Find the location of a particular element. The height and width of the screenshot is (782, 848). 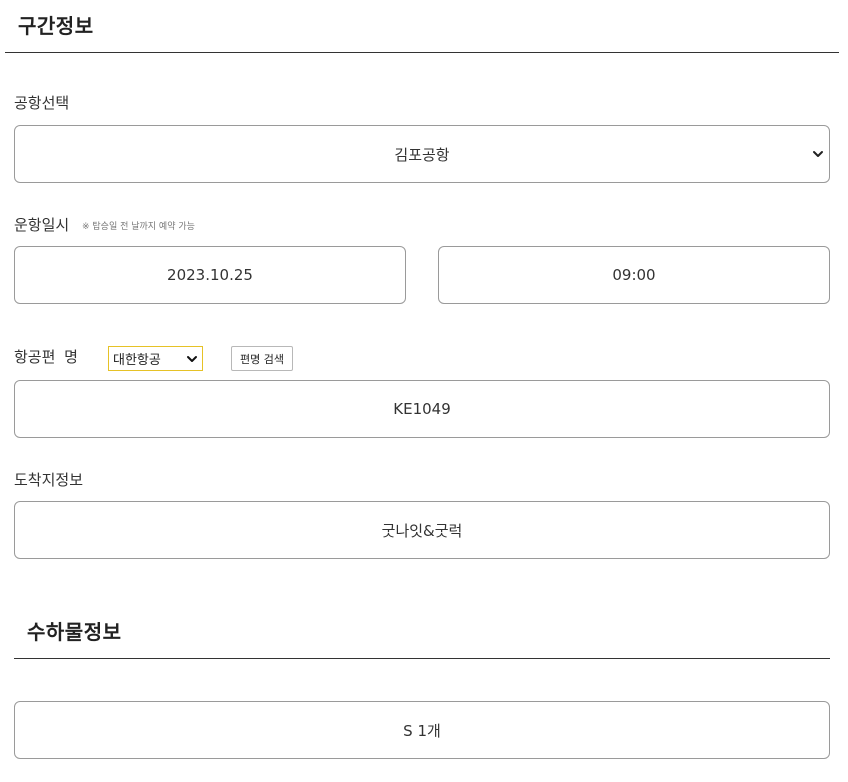

flight-number-value: KE1049 is located at coordinates (422, 409).